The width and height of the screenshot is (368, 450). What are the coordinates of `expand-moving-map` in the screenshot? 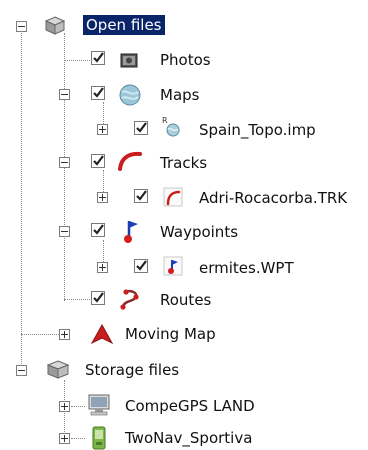 It's located at (64, 334).